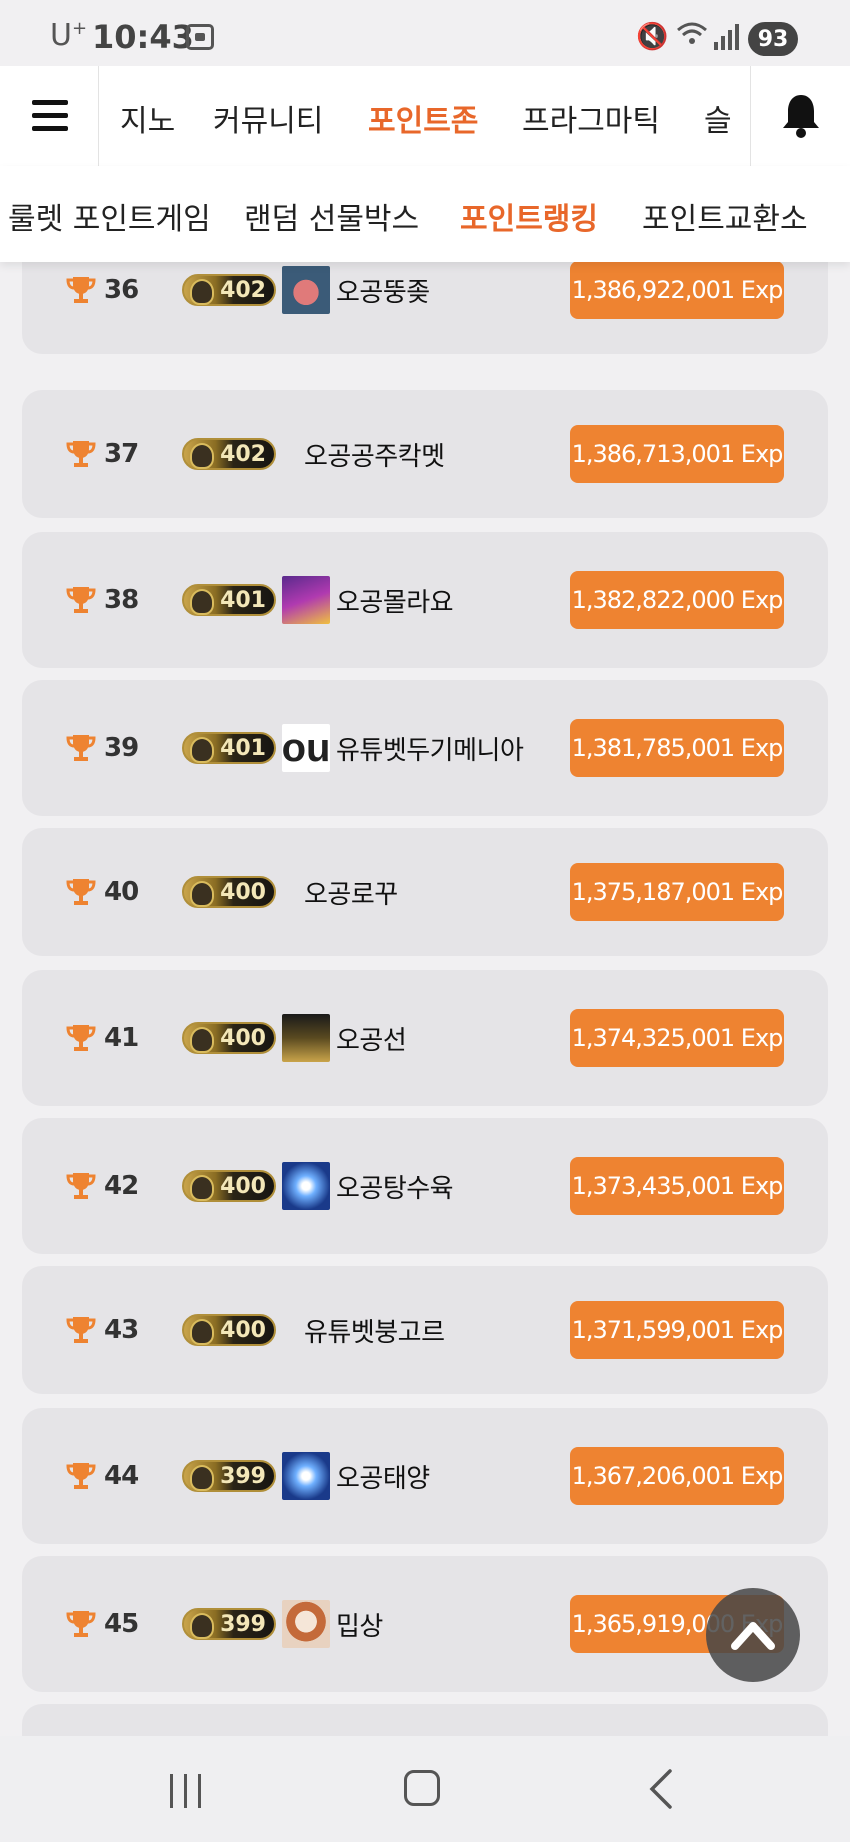 The height and width of the screenshot is (1842, 850). Describe the element at coordinates (425, 1720) in the screenshot. I see `list-item` at that location.